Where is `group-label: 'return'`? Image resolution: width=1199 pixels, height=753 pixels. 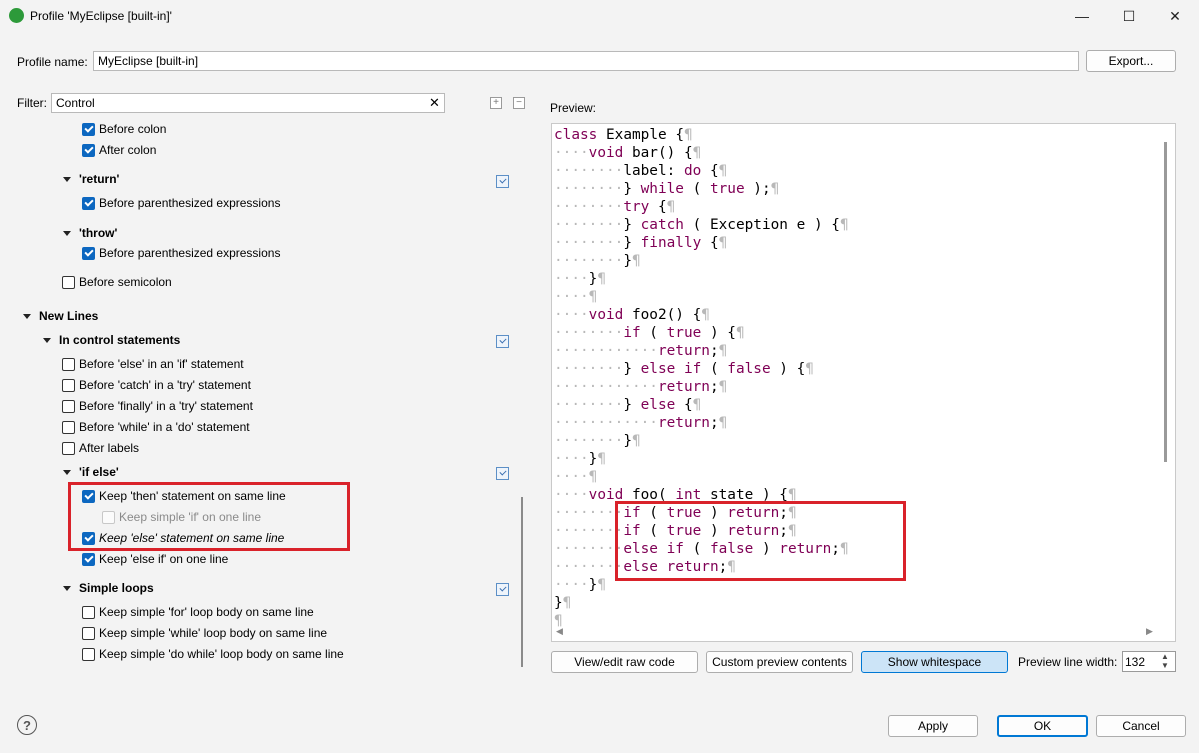
group-label: 'return' is located at coordinates (99, 179).